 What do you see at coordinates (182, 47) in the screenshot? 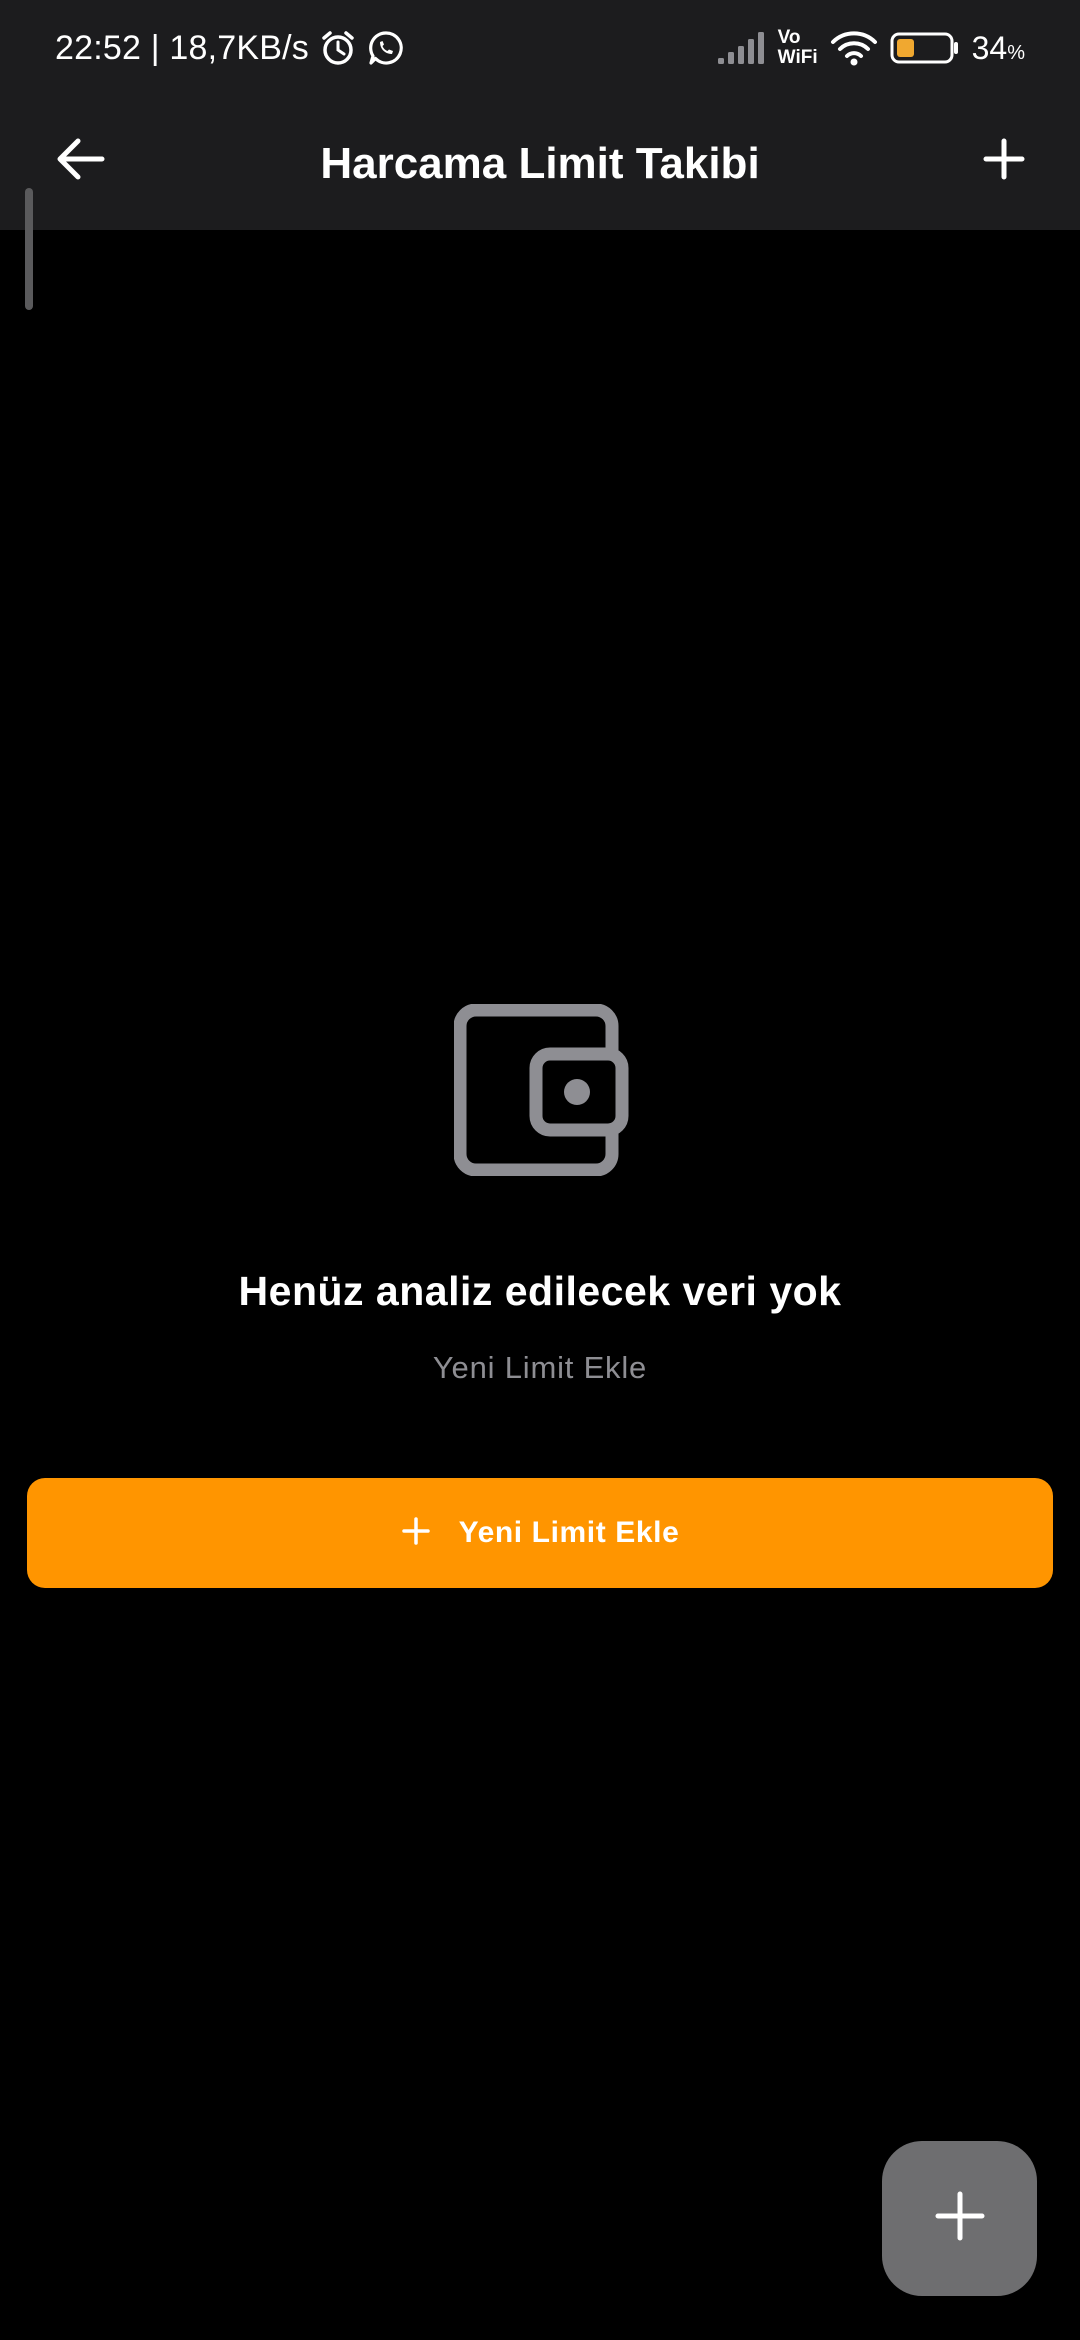
I see `status-time: 22:52 | 18,7KB/s` at bounding box center [182, 47].